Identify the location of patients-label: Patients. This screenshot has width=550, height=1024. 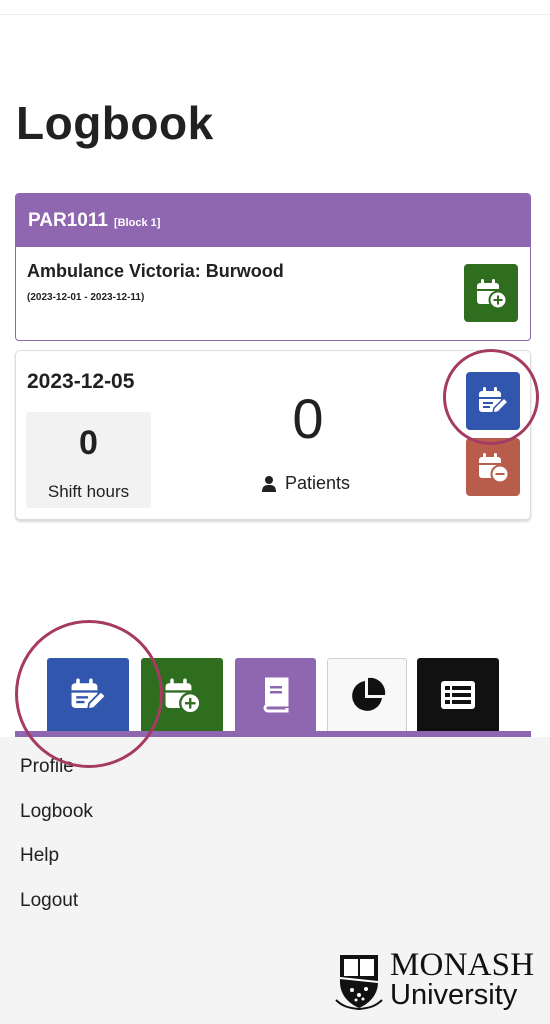
(318, 483).